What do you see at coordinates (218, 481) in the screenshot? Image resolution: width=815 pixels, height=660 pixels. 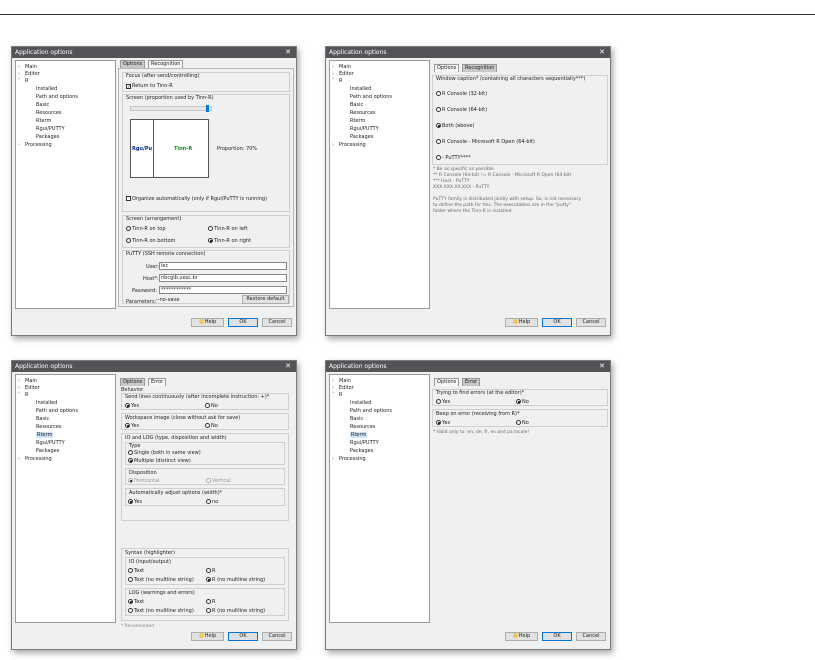 I see `radio-vertical: Vertical` at bounding box center [218, 481].